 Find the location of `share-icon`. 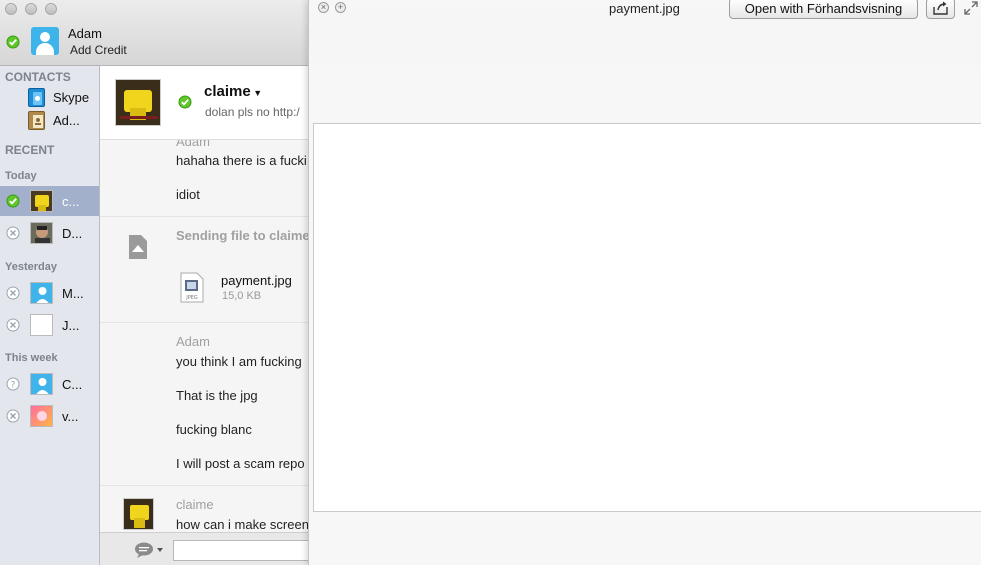

share-icon is located at coordinates (941, 9).